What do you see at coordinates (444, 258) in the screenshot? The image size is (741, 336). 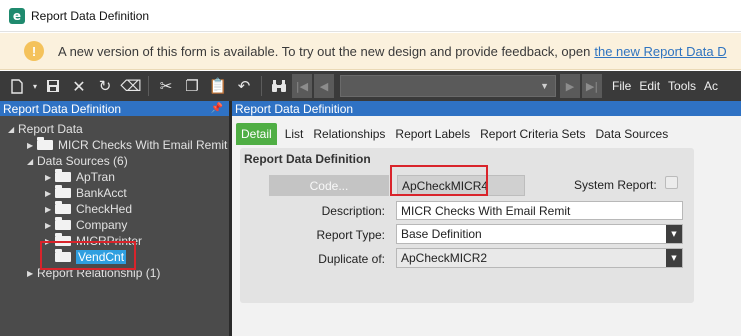 I see `duplicate-of-value: ApCheckMICR2` at bounding box center [444, 258].